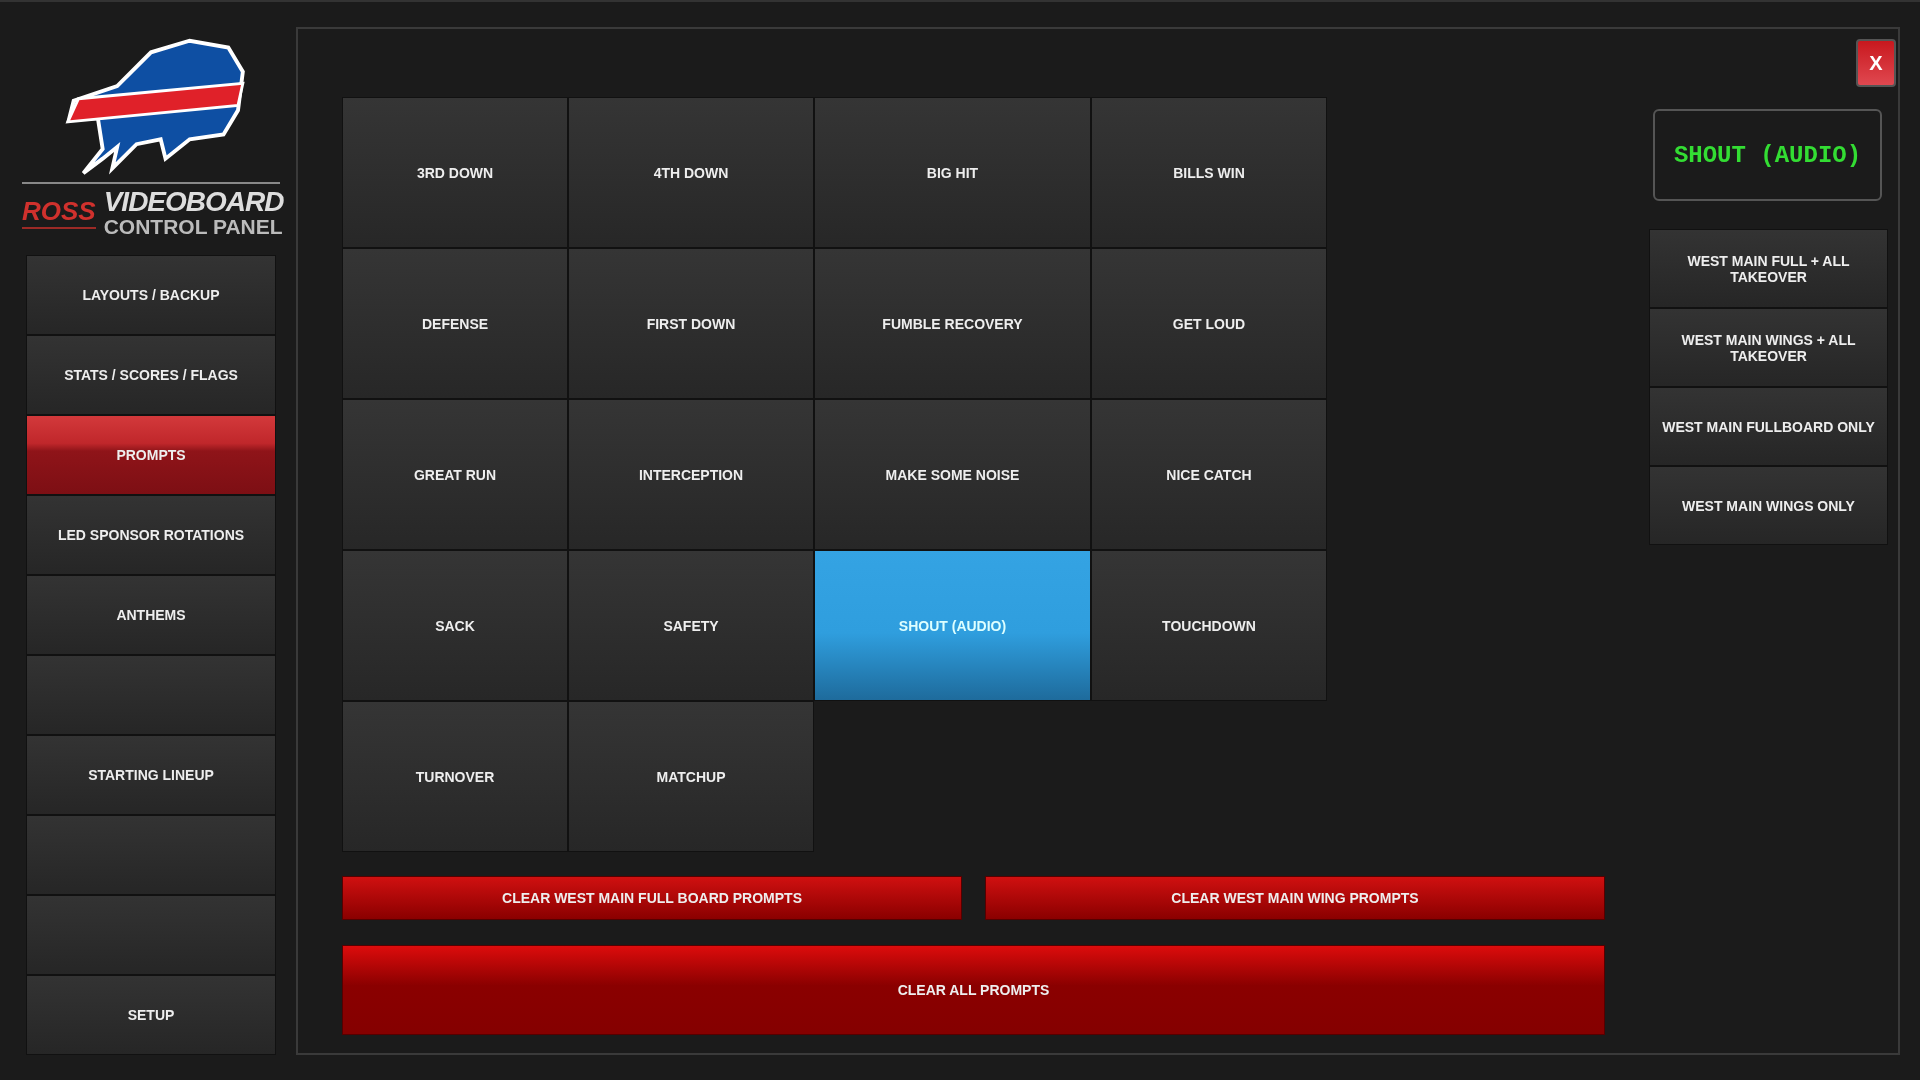 The height and width of the screenshot is (1080, 1920). I want to click on close-button: X, so click(1876, 63).